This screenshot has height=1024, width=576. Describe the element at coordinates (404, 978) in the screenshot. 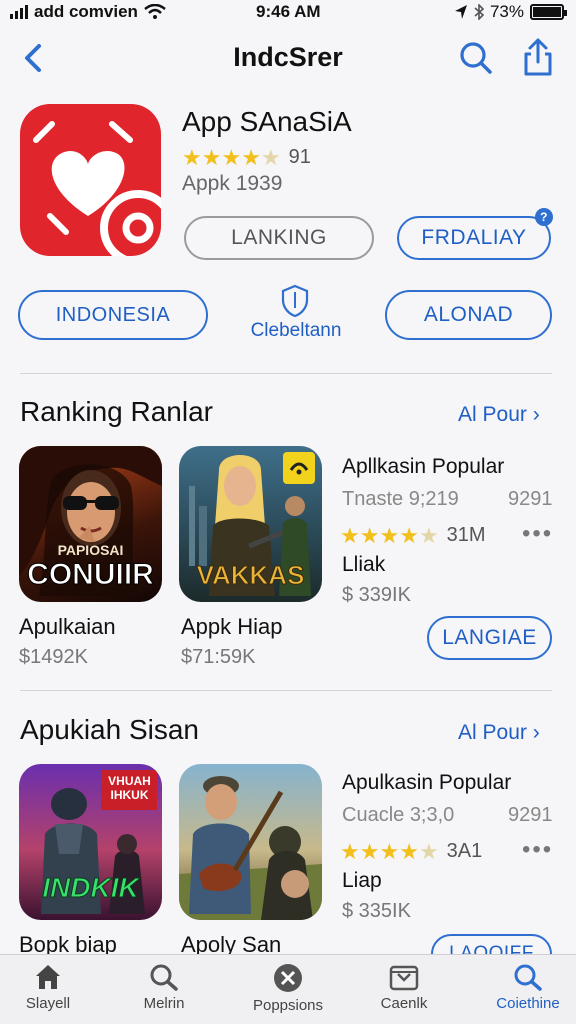

I see `tray-icon` at that location.